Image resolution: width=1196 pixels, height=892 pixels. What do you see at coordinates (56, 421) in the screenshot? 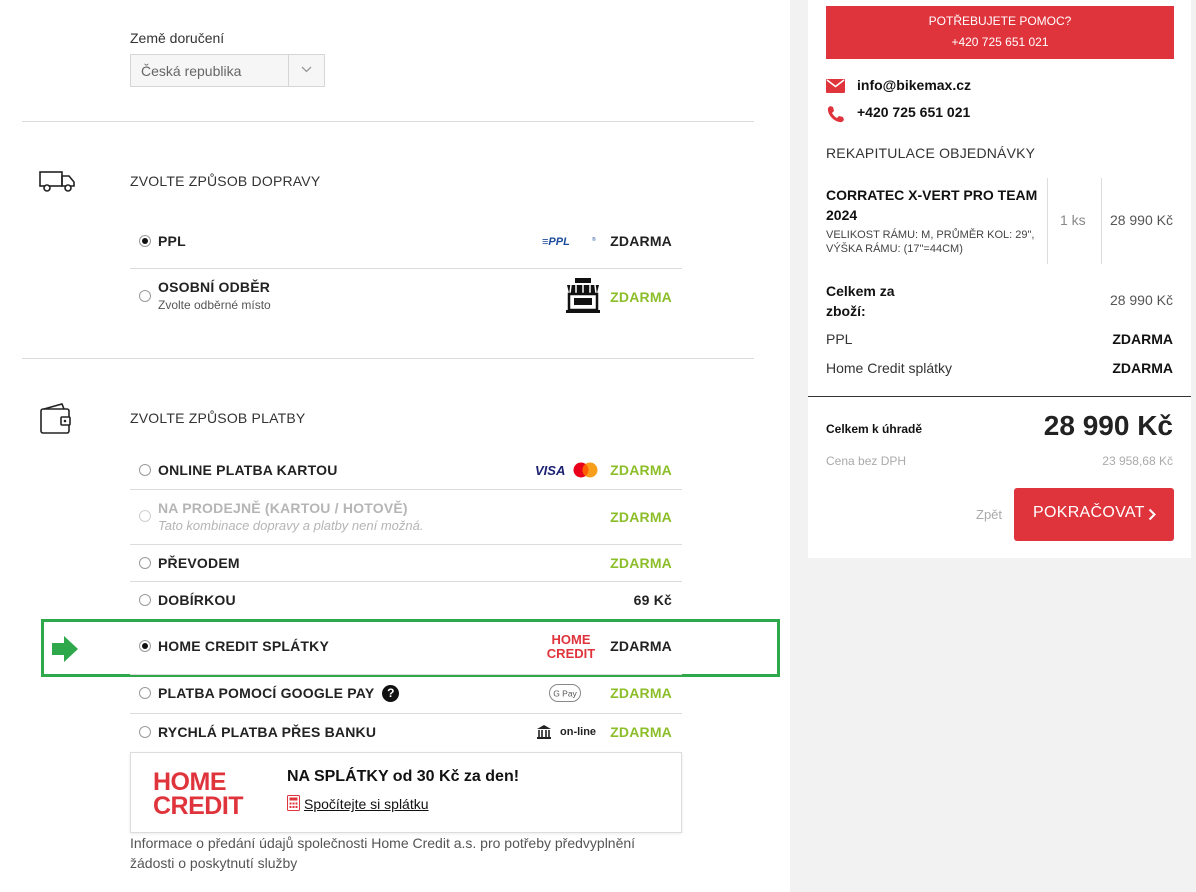
I see `wallet-icon` at bounding box center [56, 421].